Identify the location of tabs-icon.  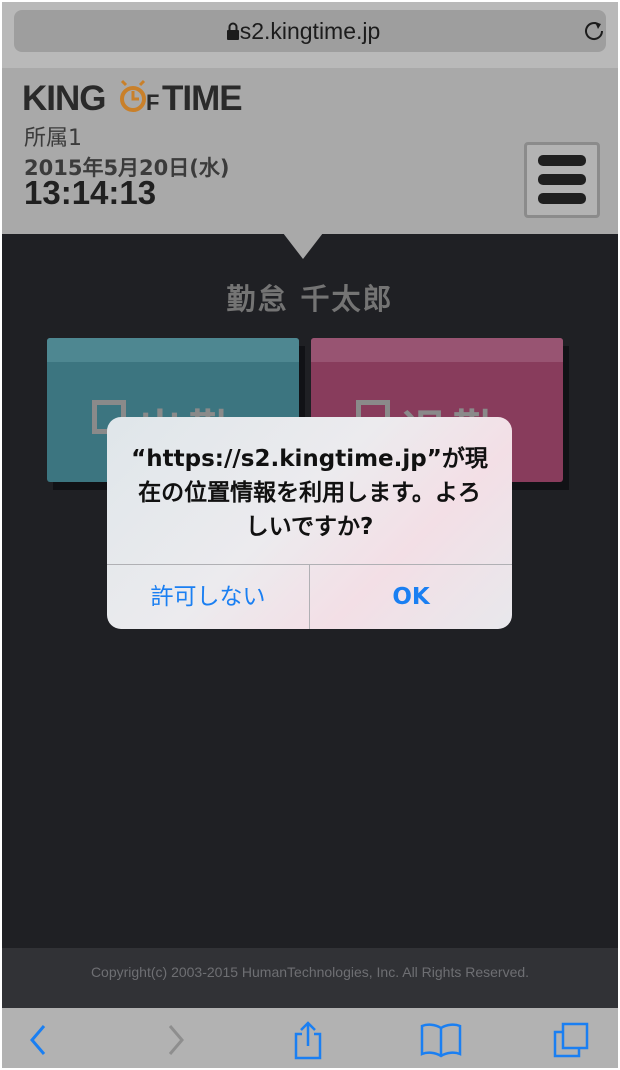
(571, 1040).